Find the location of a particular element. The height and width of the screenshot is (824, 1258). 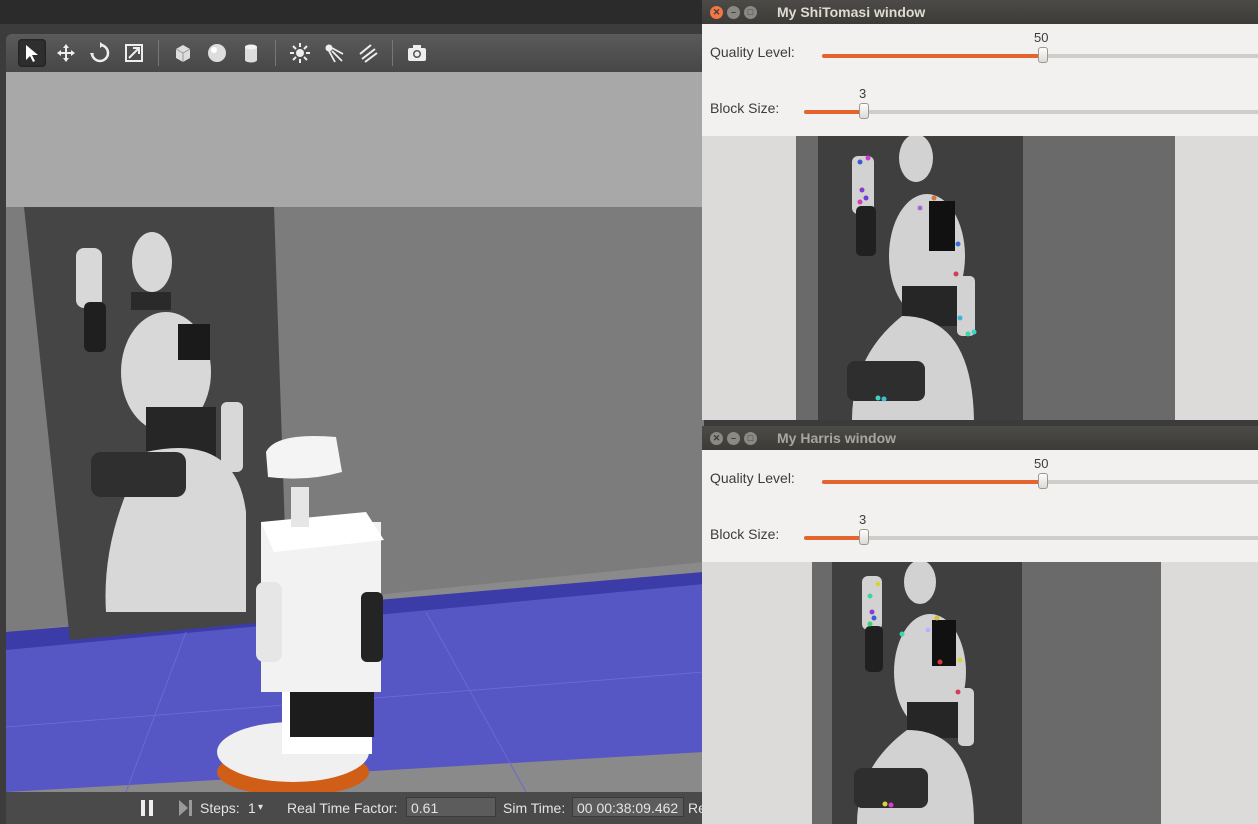

cylinder-icon is located at coordinates (251, 53).